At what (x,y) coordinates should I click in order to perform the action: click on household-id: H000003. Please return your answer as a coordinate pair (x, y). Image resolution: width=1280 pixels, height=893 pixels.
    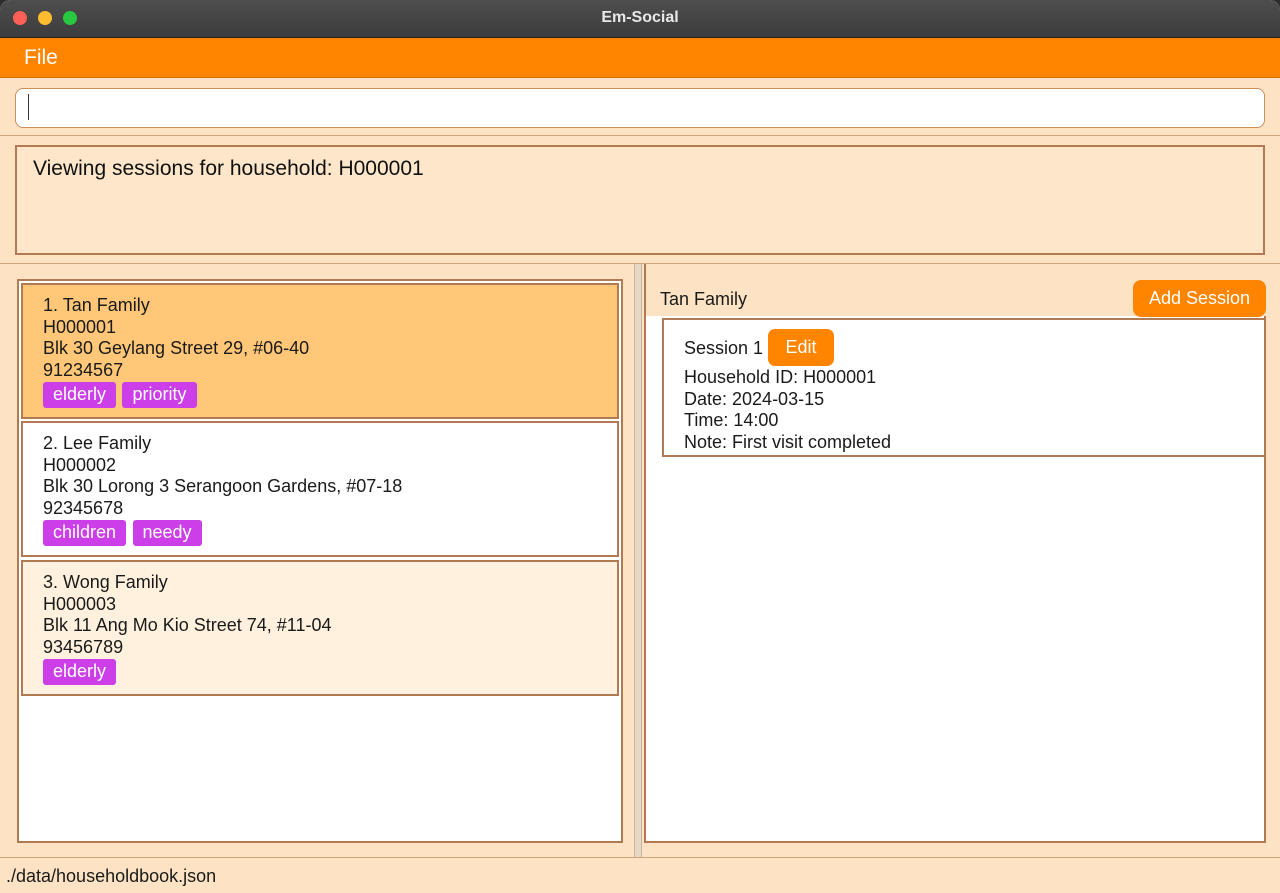
    Looking at the image, I should click on (80, 603).